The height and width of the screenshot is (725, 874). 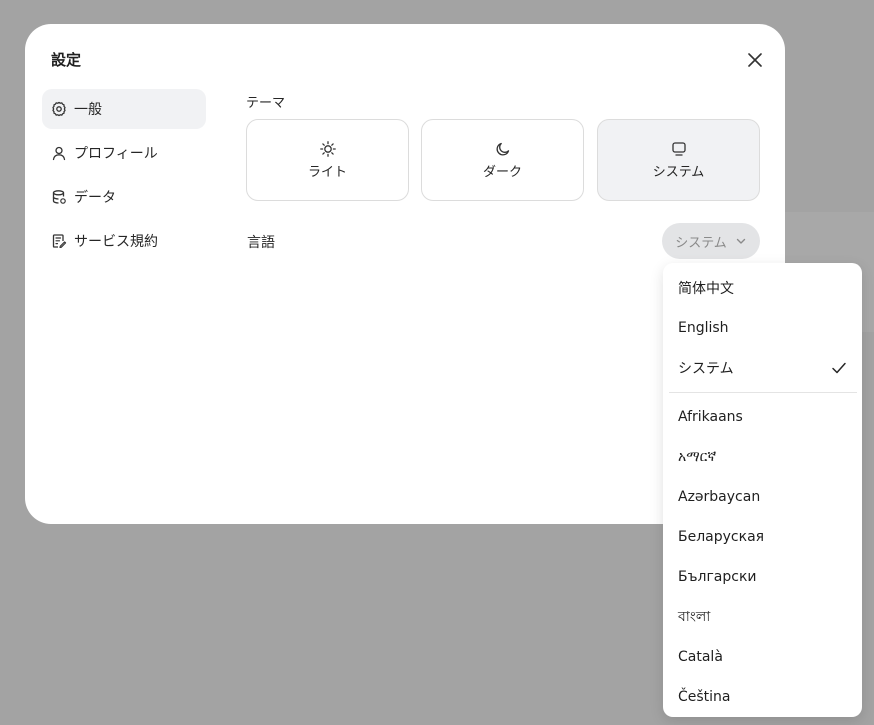 What do you see at coordinates (721, 537) in the screenshot?
I see `language-option-label: Беларуская` at bounding box center [721, 537].